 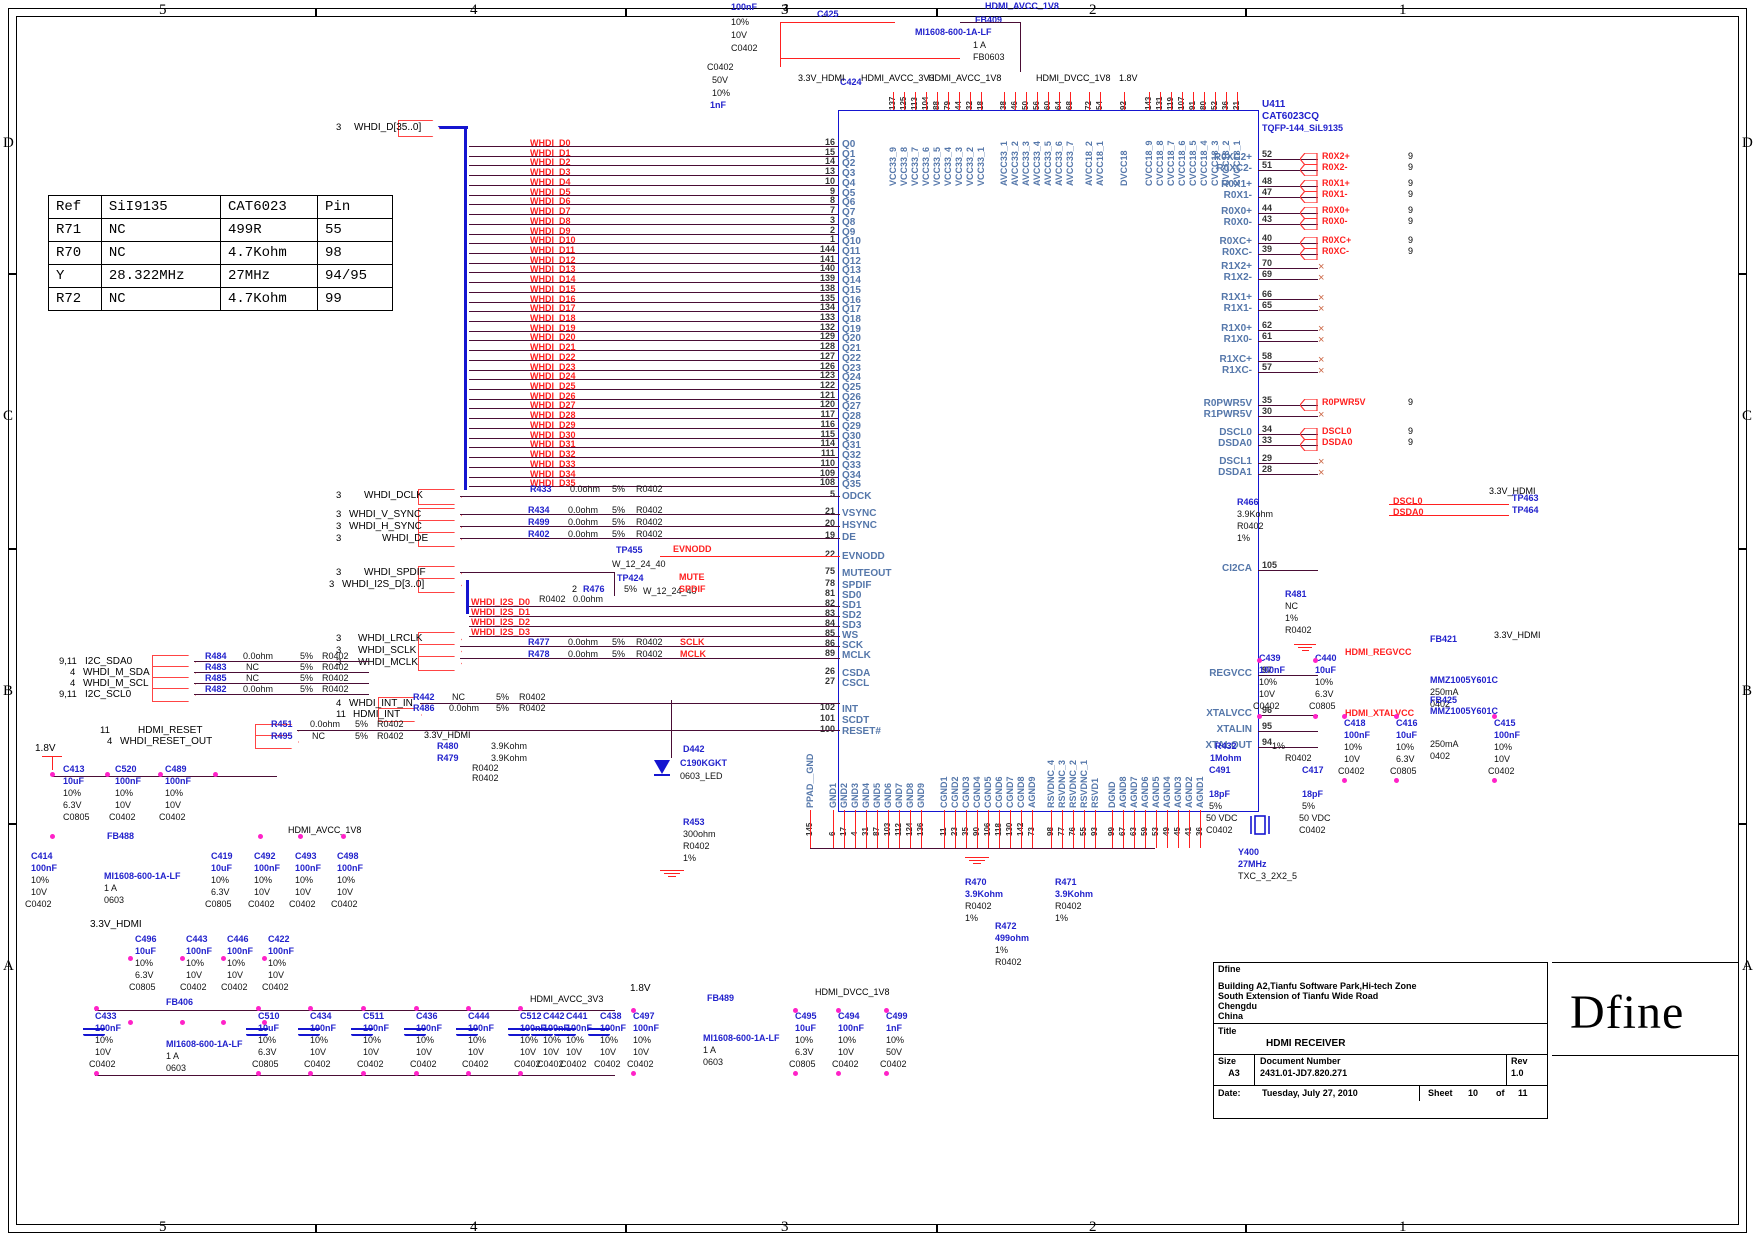 I want to click on port-label-whdi-i2s-bus: WHDI_I2S_D[3..0], so click(x=383, y=584).